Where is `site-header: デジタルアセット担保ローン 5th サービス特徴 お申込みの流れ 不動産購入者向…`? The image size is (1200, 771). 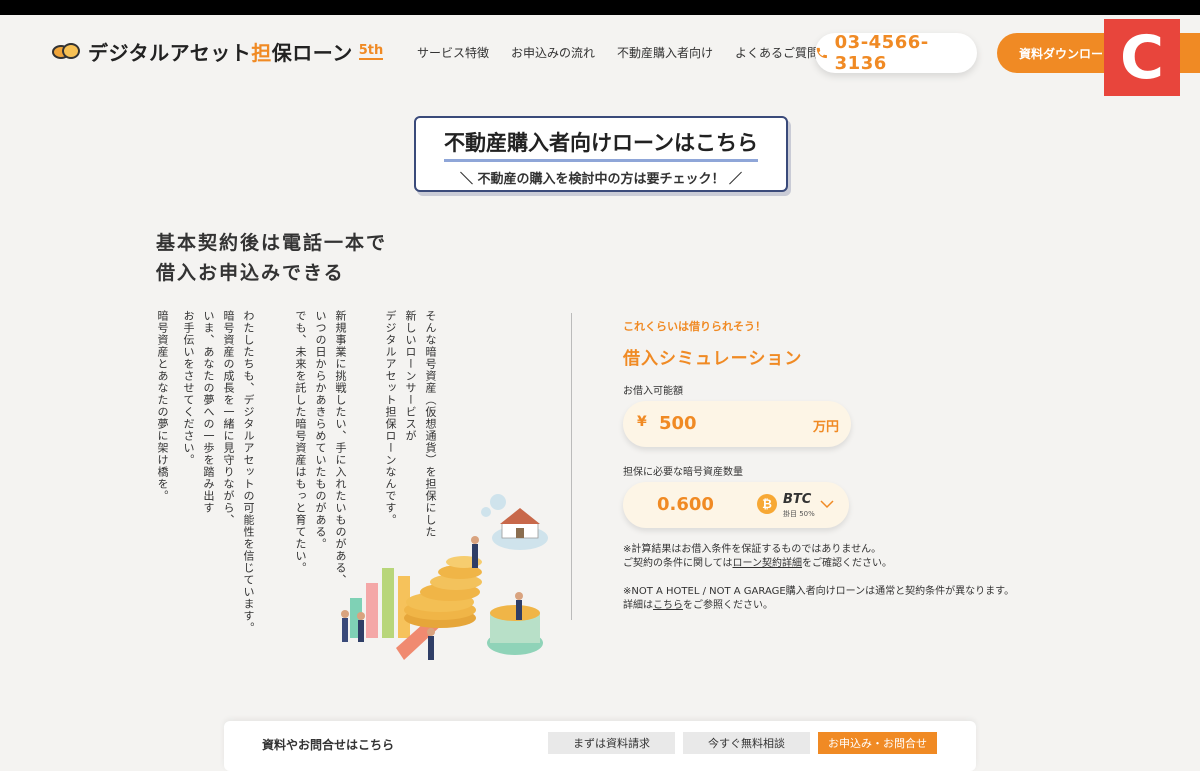
site-header: デジタルアセット担保ローン 5th サービス特徴 お申込みの流れ 不動産購入者向… is located at coordinates (600, 52).